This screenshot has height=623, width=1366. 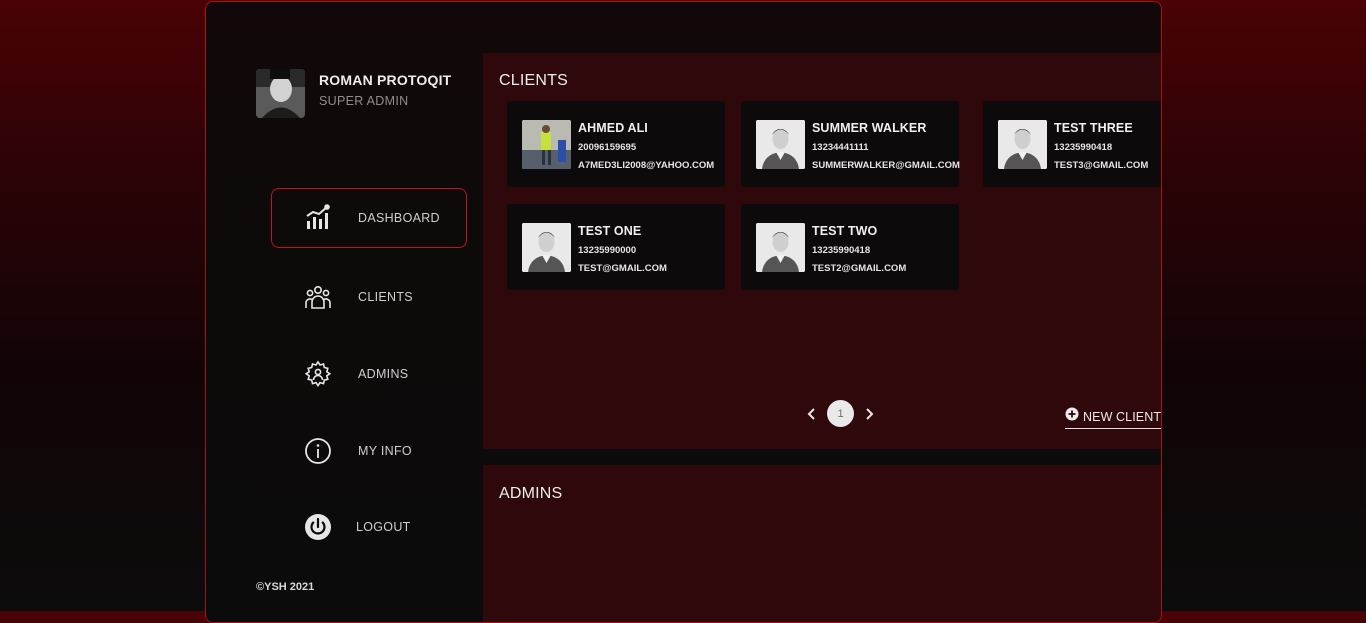 I want to click on client-name: TEST TWO, so click(x=845, y=231).